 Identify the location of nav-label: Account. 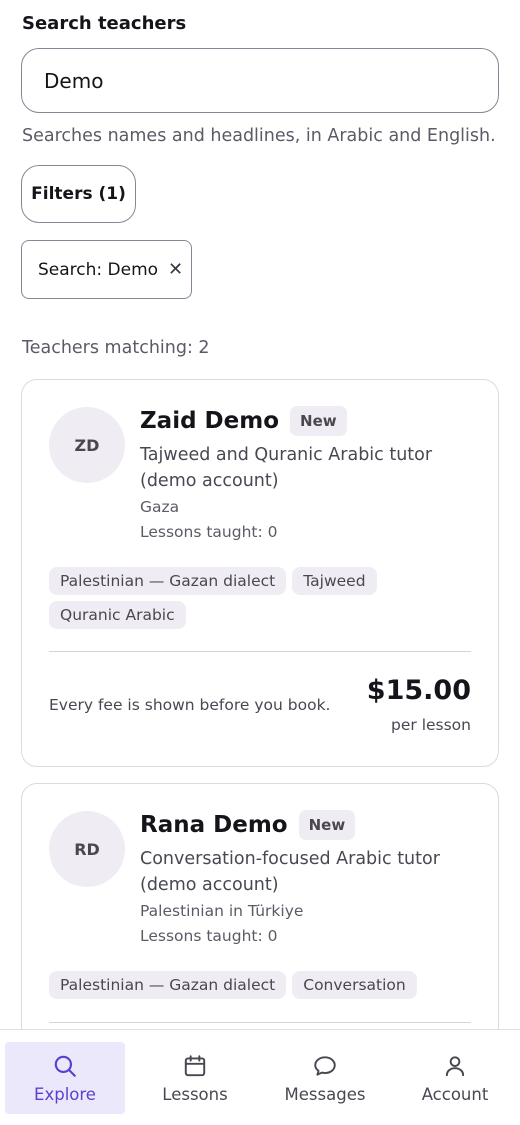
(455, 1094).